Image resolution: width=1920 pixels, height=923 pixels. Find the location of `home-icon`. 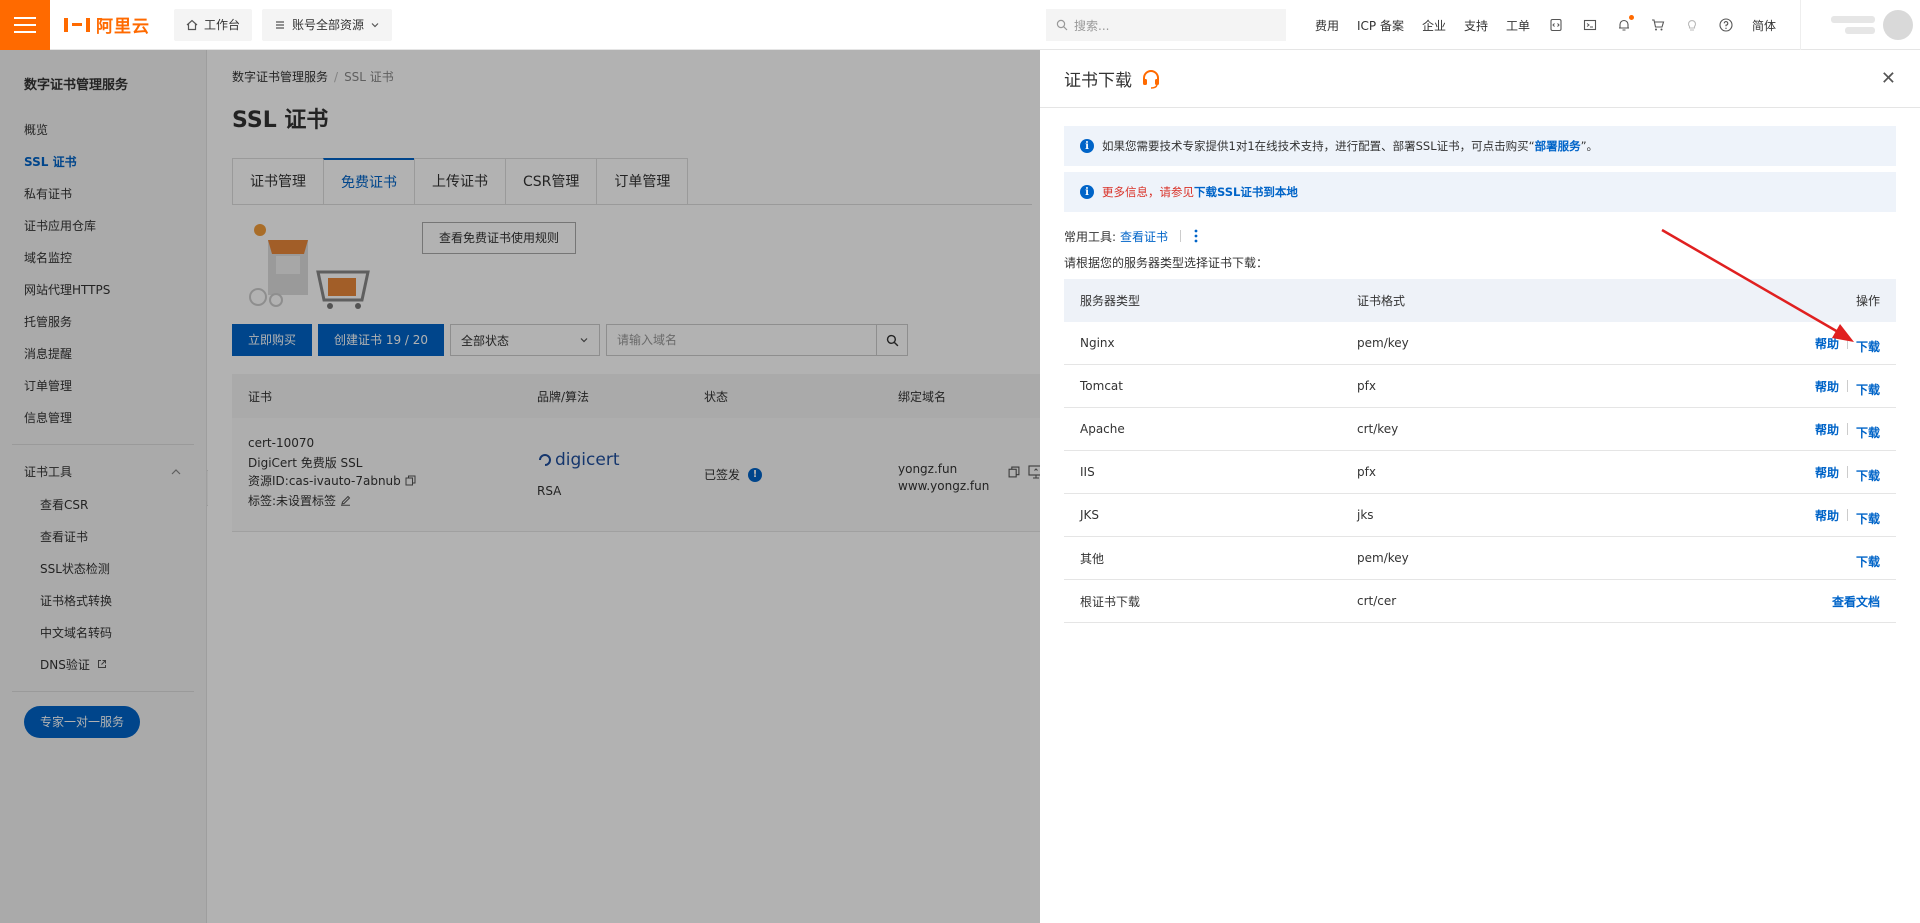

home-icon is located at coordinates (192, 24).